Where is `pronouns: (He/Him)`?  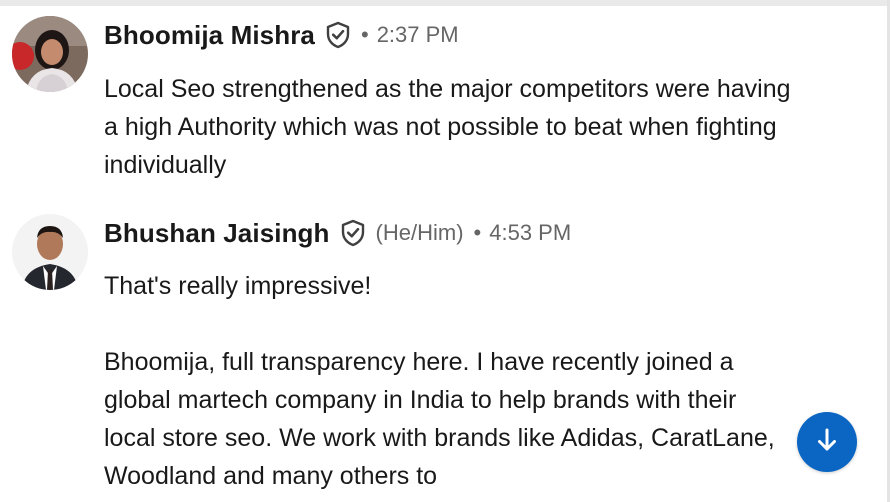 pronouns: (He/Him) is located at coordinates (419, 232).